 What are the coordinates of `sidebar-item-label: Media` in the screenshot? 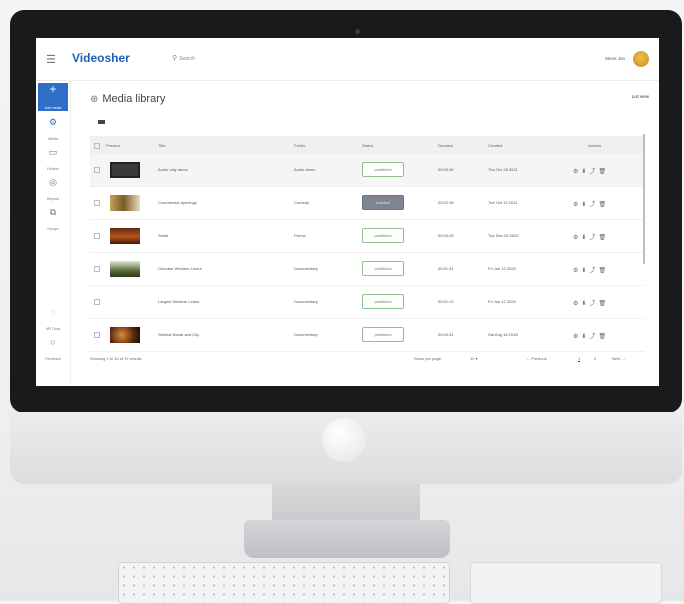 It's located at (53, 139).